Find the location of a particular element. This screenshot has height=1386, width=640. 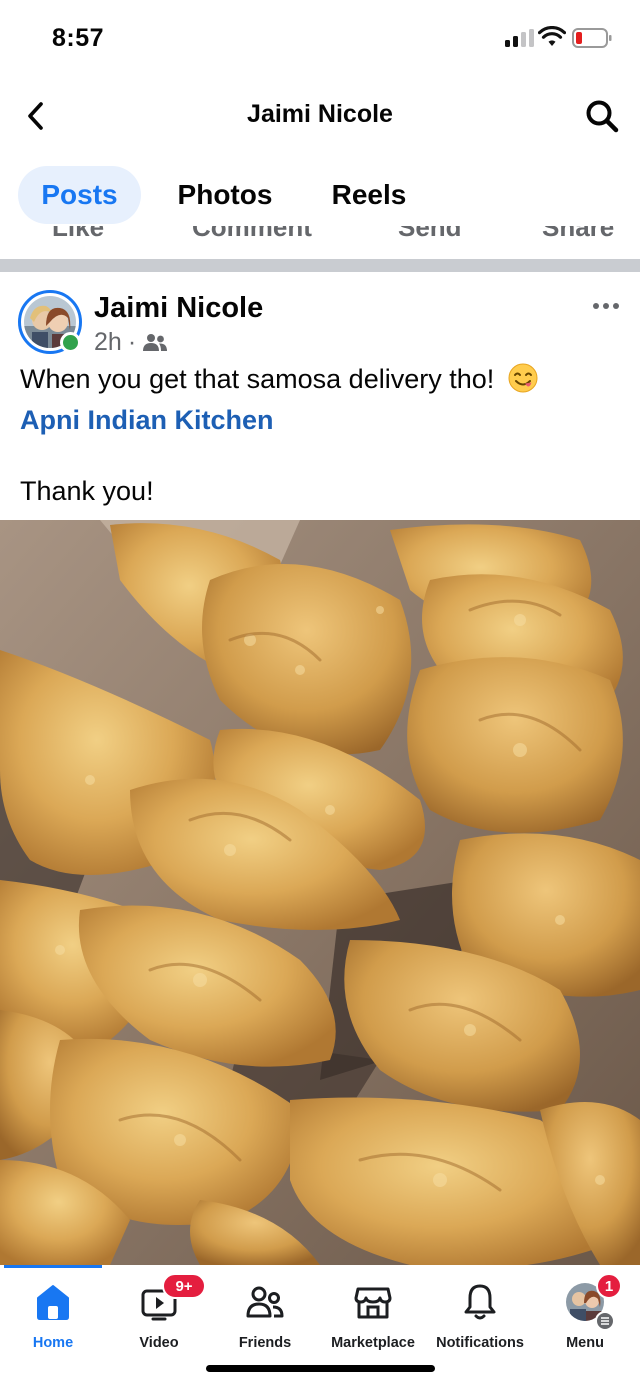

nav-label-notifications: Notifications is located at coordinates (480, 1343).